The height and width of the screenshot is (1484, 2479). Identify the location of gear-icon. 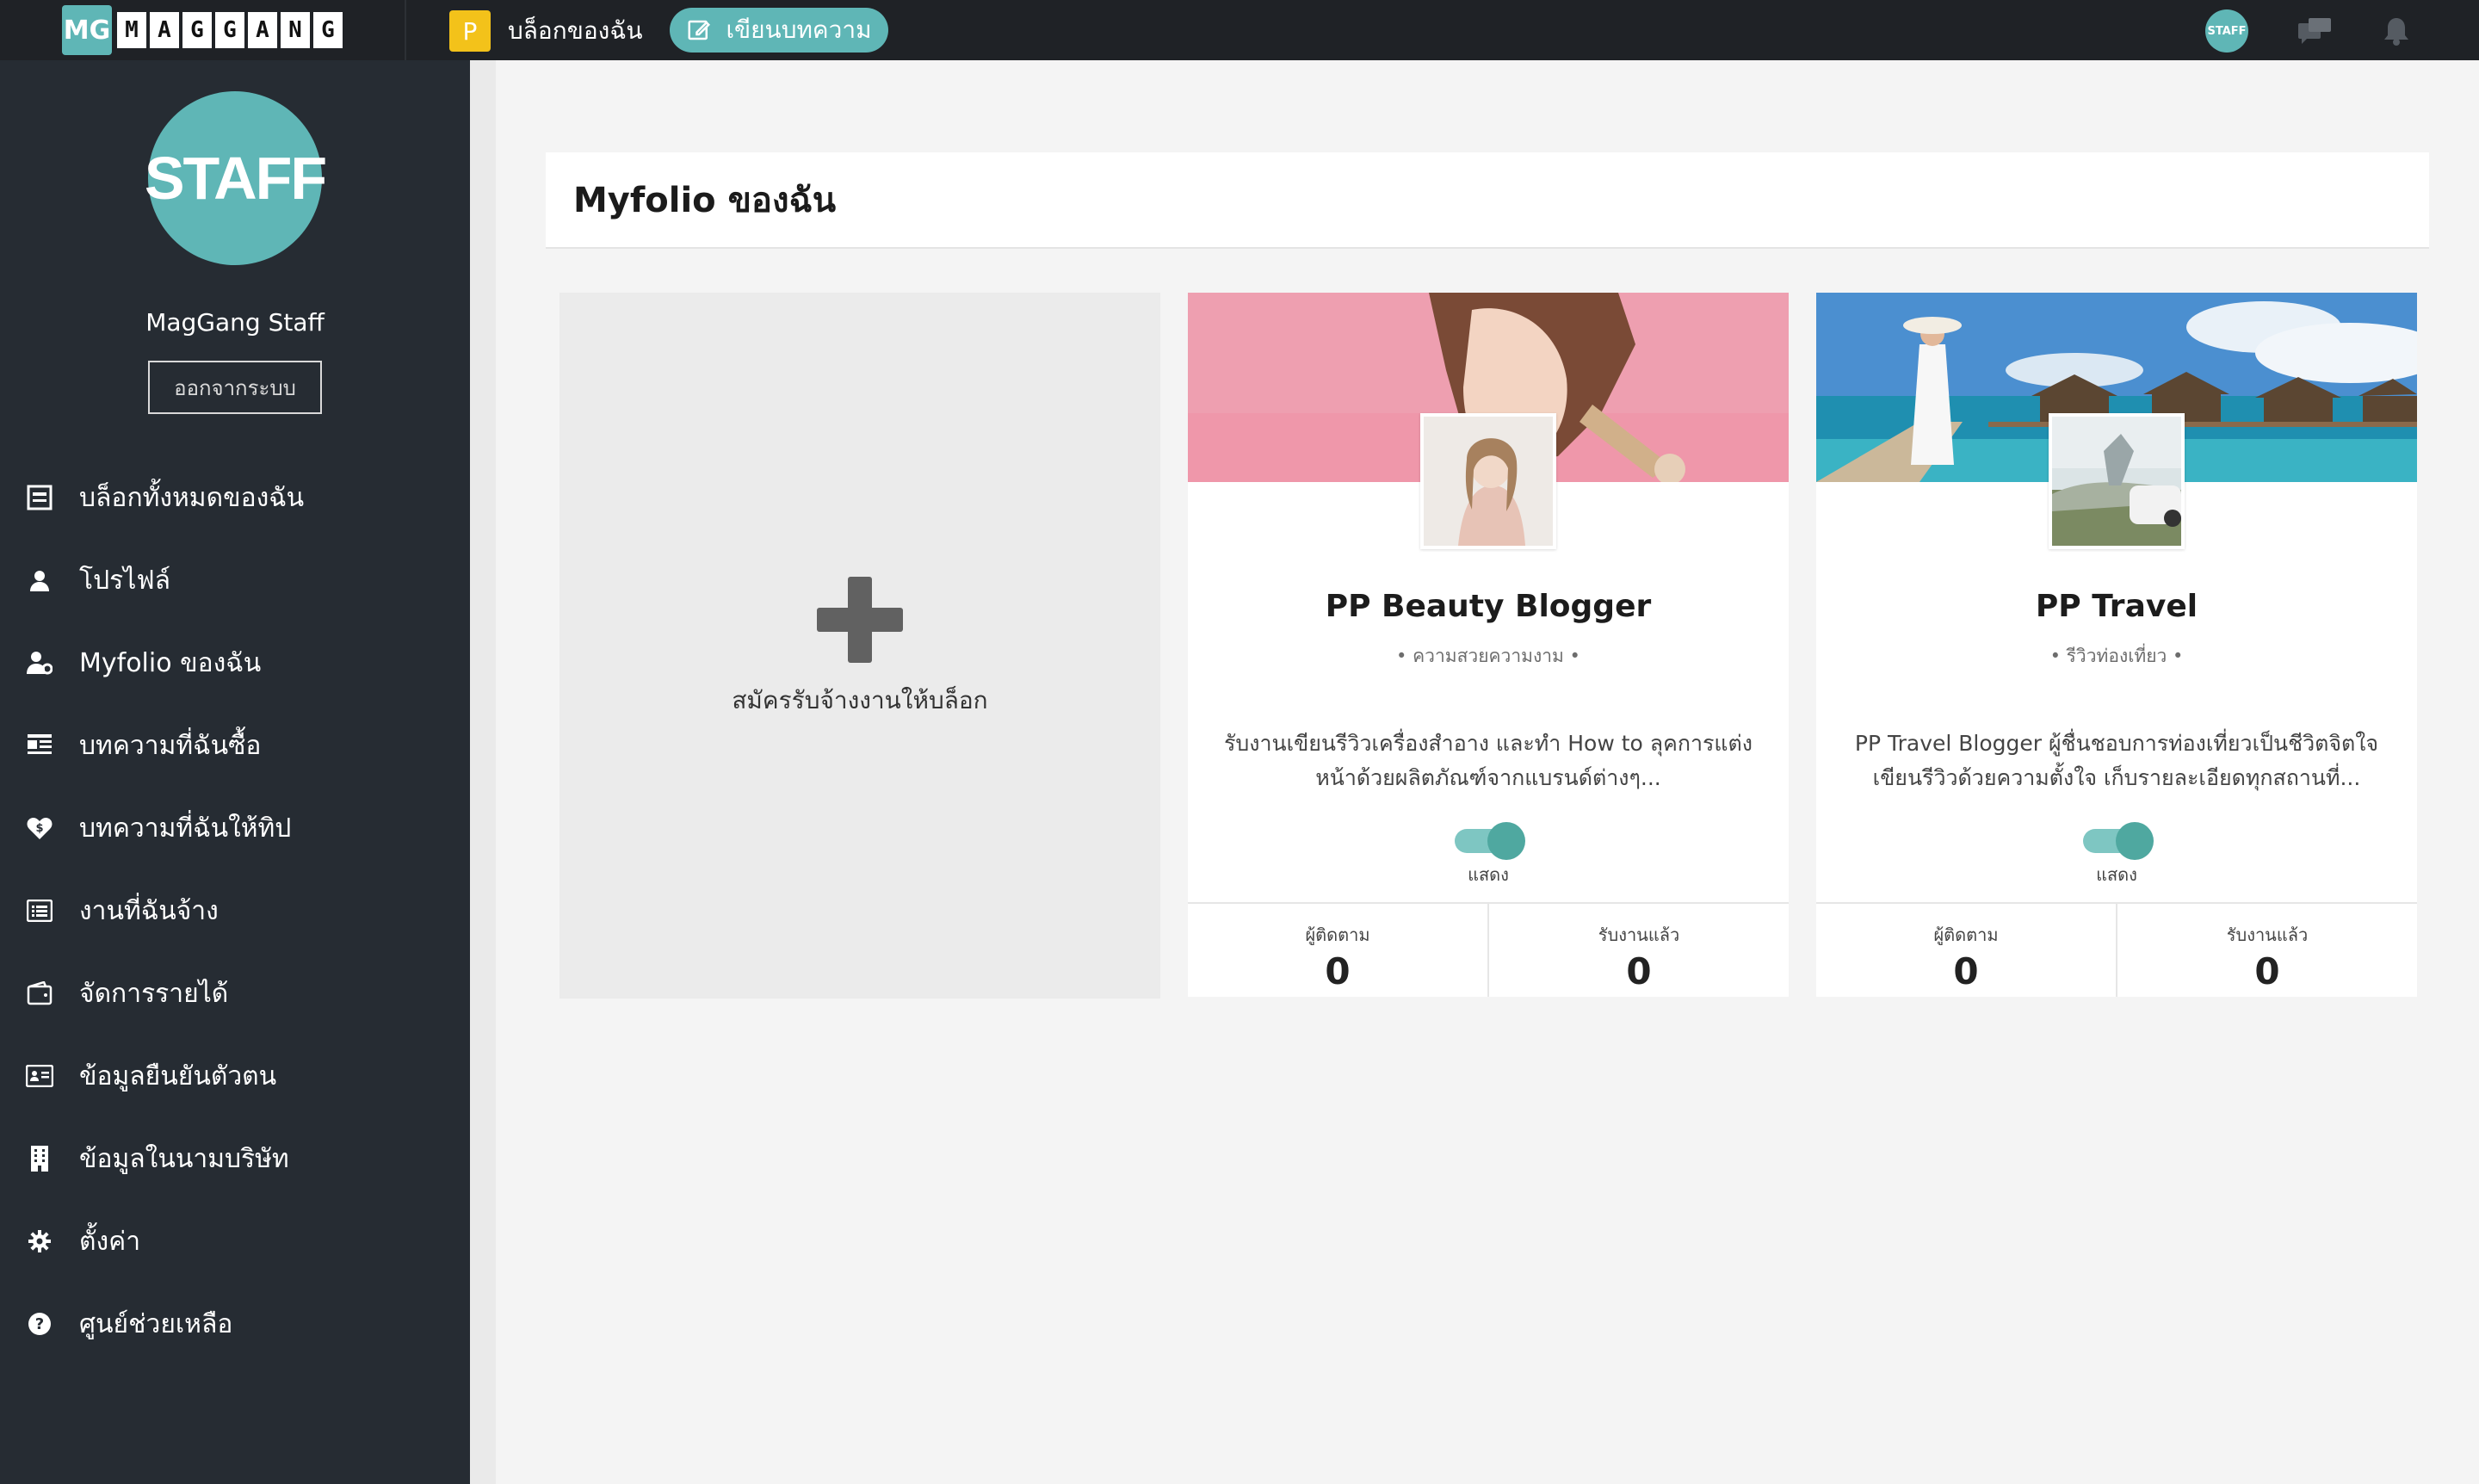
(39, 1241).